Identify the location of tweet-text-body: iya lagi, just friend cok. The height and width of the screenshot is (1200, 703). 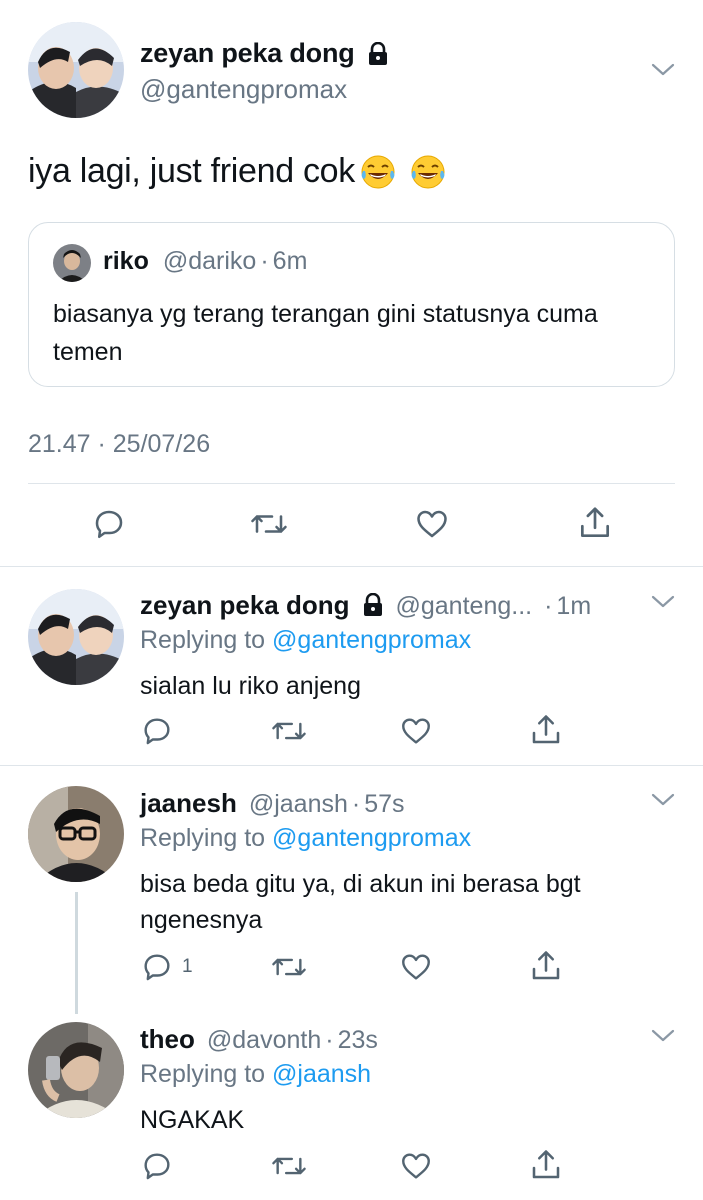
(191, 171).